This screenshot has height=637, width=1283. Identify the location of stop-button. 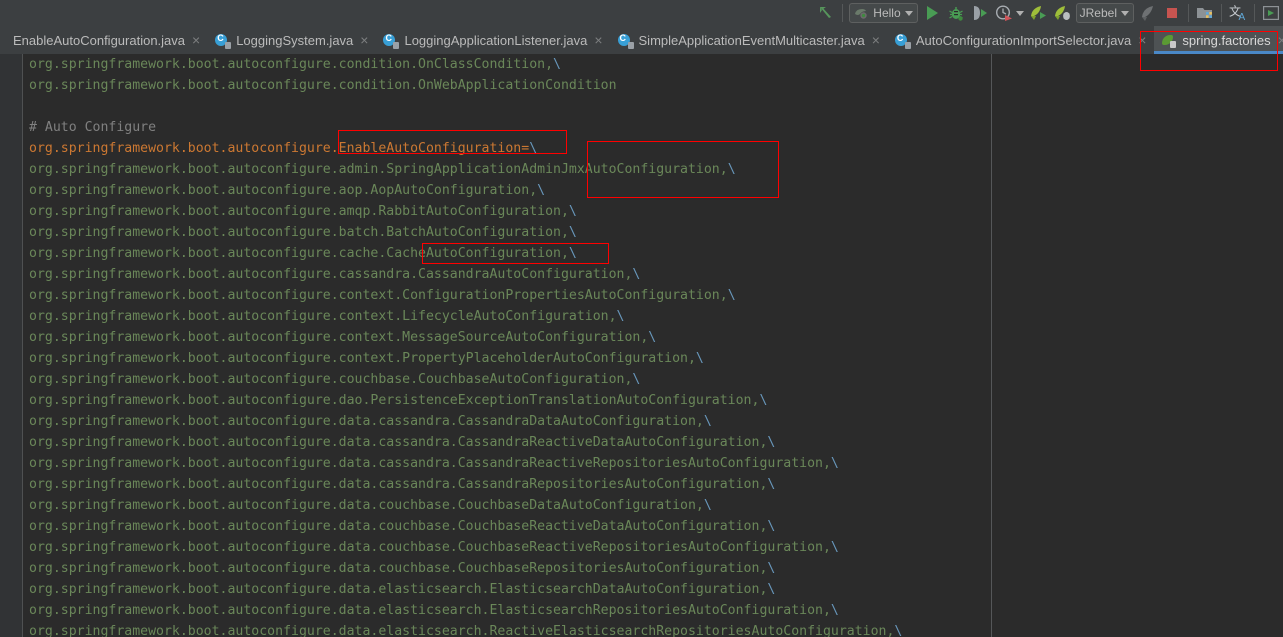
(1172, 13).